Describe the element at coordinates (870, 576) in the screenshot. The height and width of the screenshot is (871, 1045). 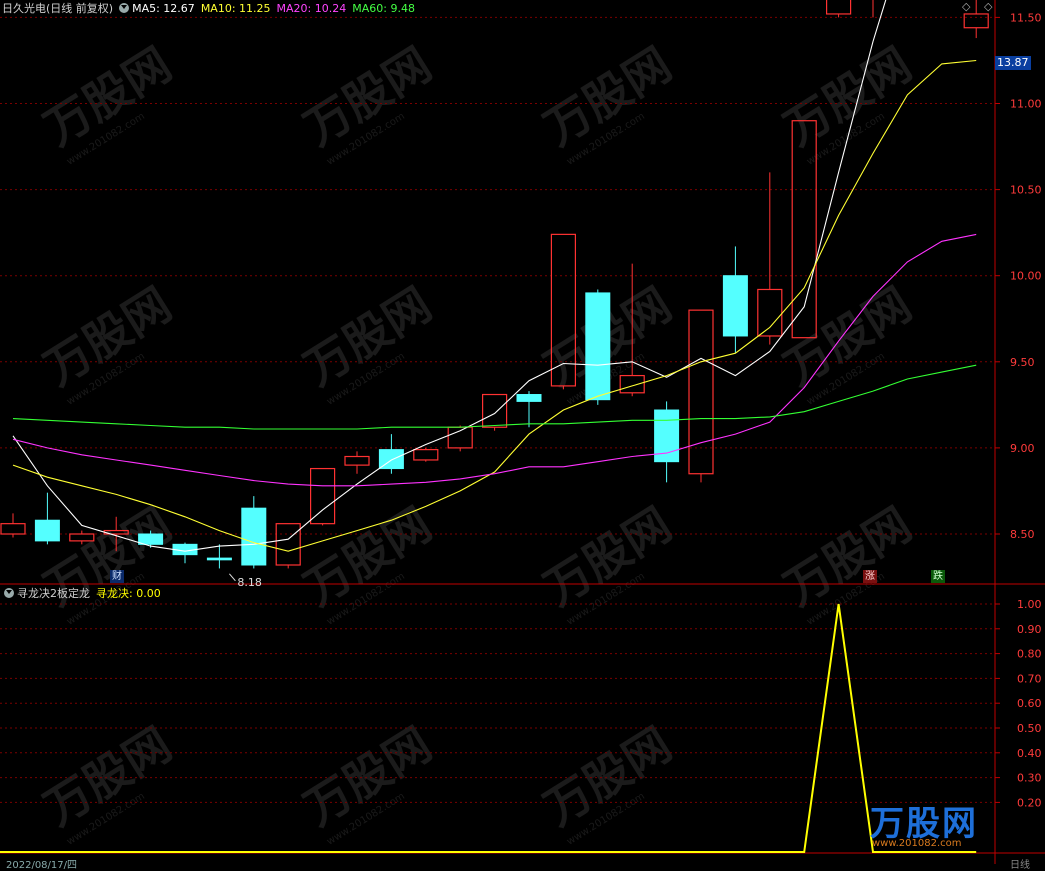
I see `limit-up-marker: 涨` at that location.